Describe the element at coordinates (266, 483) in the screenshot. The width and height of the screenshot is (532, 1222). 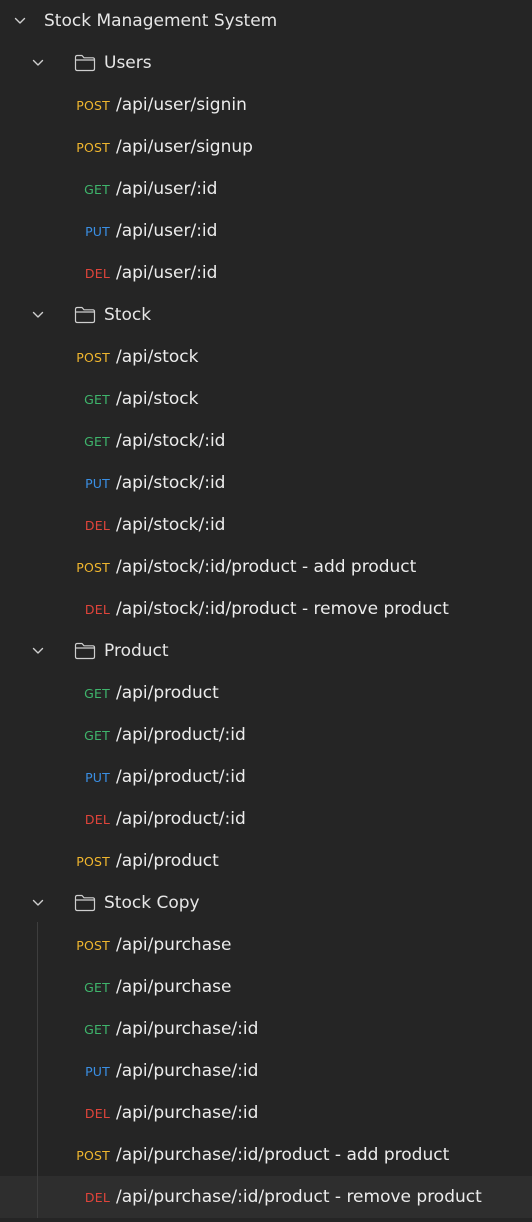
I see `request-item: PUT/api/stock/:id` at that location.